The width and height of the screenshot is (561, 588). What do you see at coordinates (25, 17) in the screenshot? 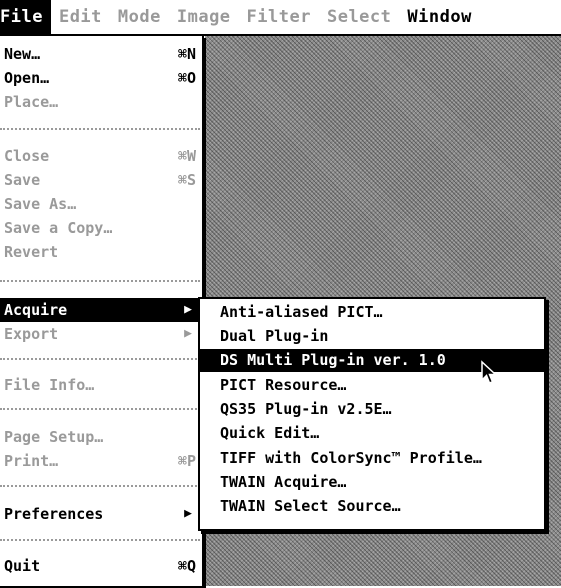
I see `menu-file: File` at bounding box center [25, 17].